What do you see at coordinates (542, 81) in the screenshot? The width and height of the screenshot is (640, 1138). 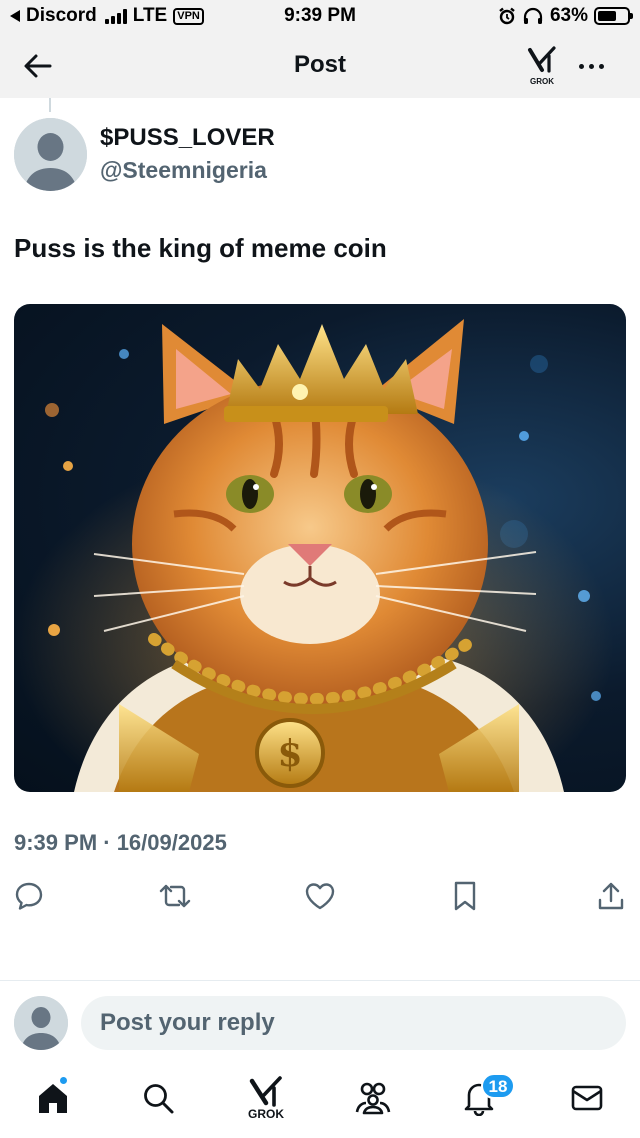 I see `grok-label: GROK` at bounding box center [542, 81].